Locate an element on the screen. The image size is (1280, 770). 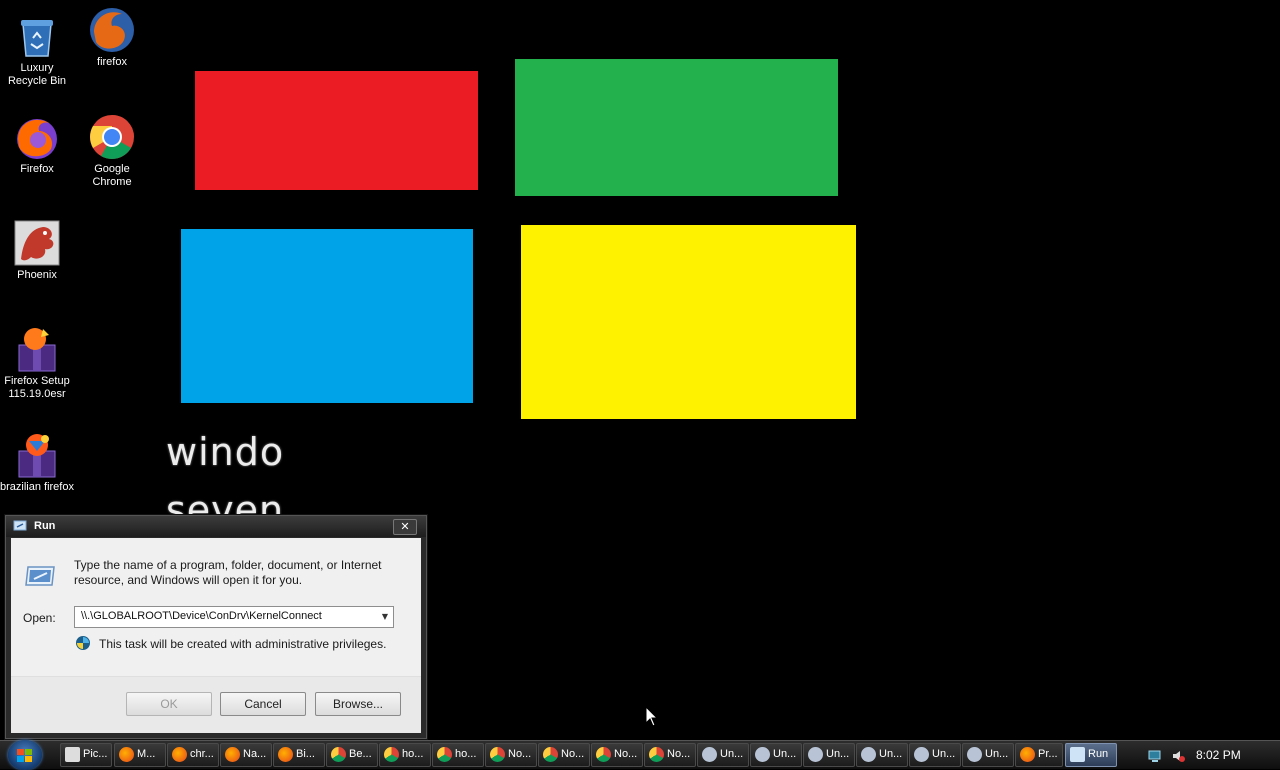
windows-logo-icon is located at coordinates (25, 755).